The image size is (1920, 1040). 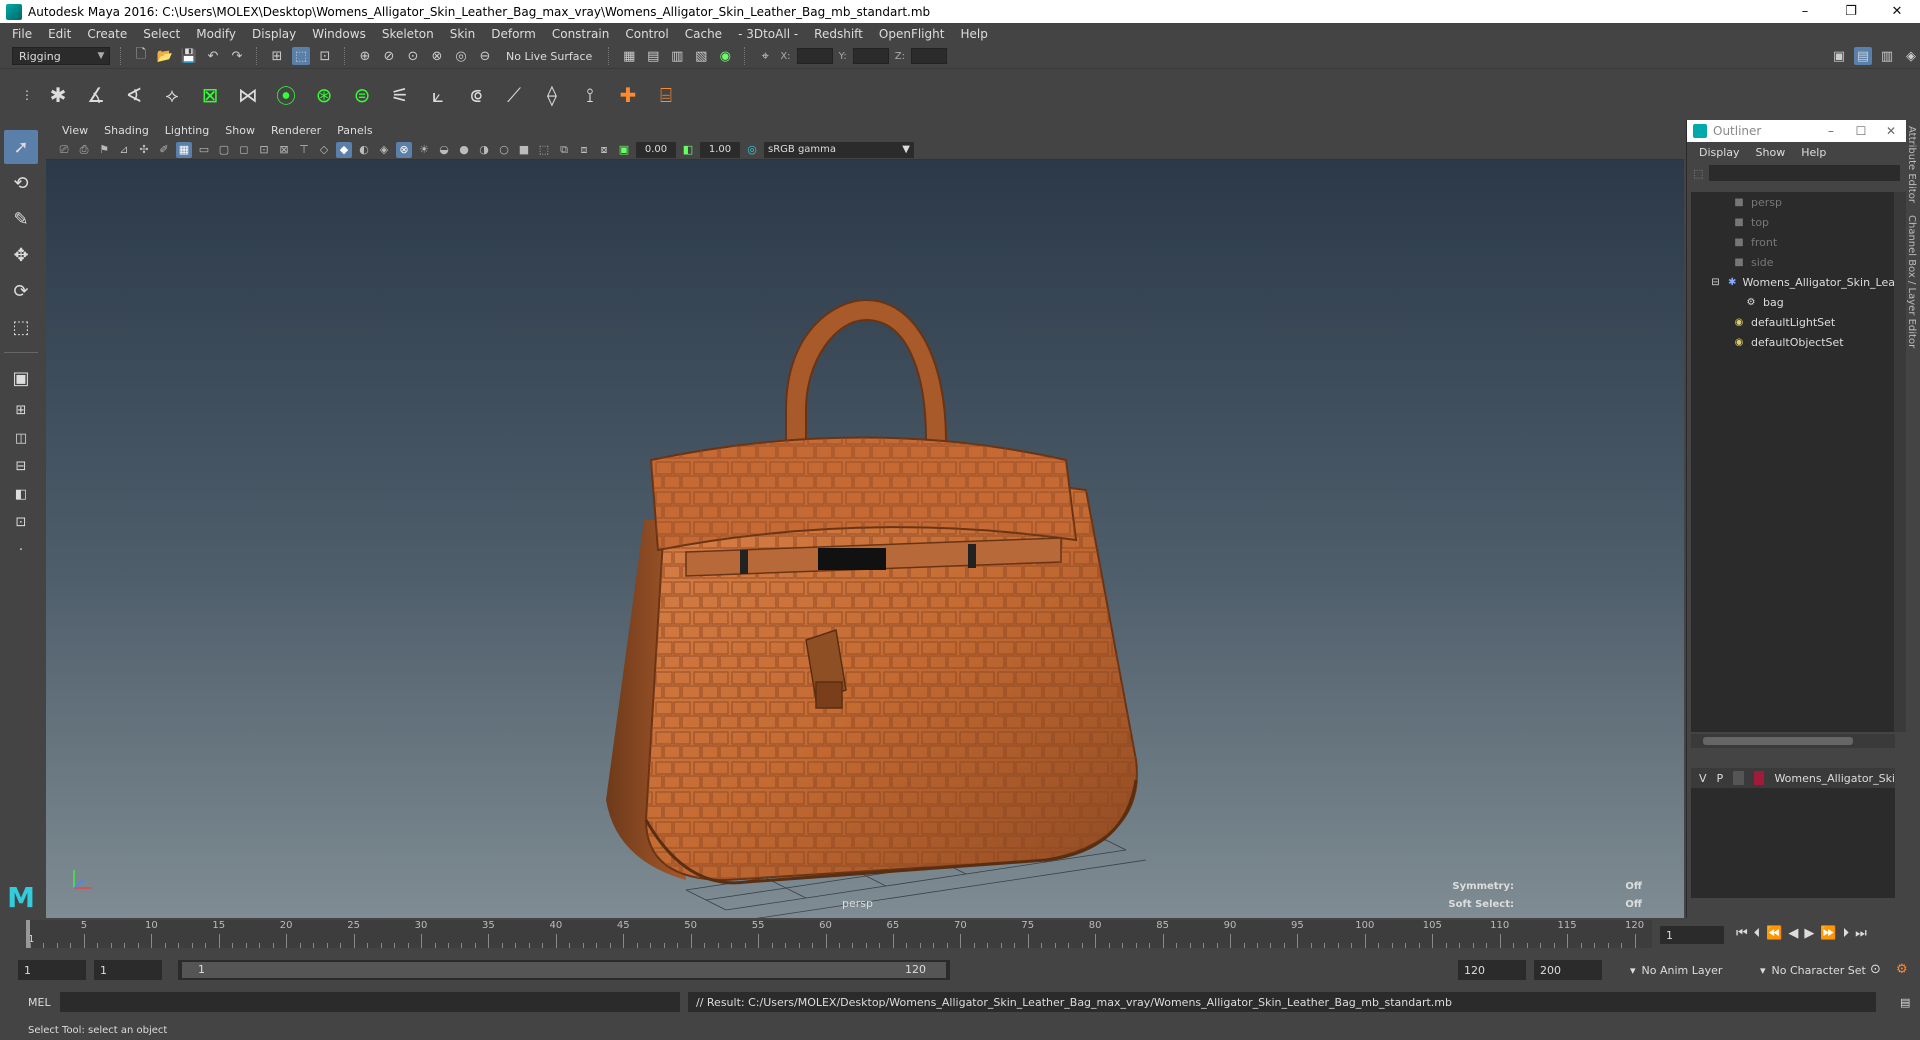 I want to click on wireframe-on-shaded-icon: ◈, so click(x=384, y=150).